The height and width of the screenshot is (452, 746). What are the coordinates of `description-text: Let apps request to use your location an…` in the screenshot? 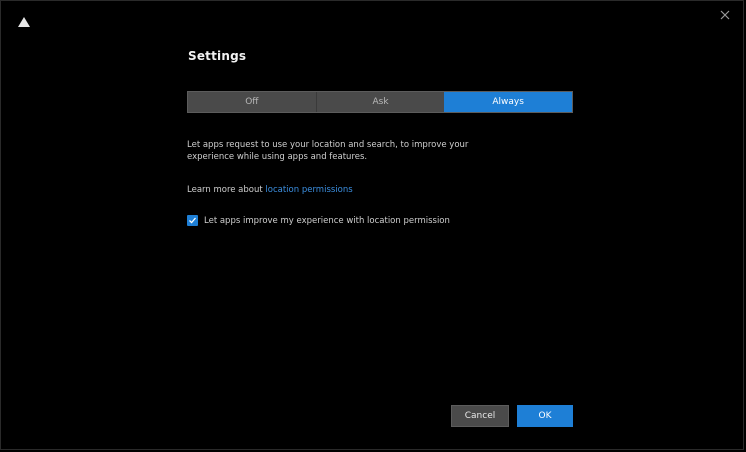 It's located at (328, 151).